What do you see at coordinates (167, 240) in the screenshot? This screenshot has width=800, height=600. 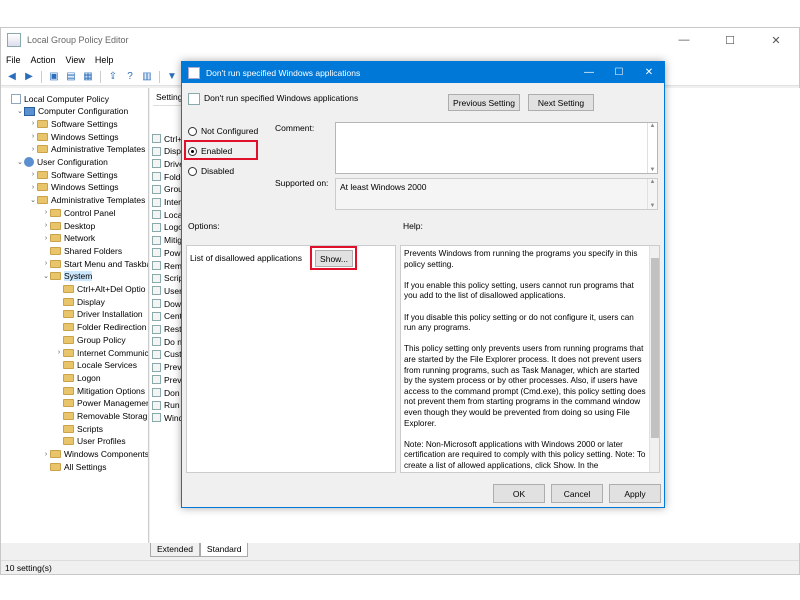 I see `list-item: Mitig` at bounding box center [167, 240].